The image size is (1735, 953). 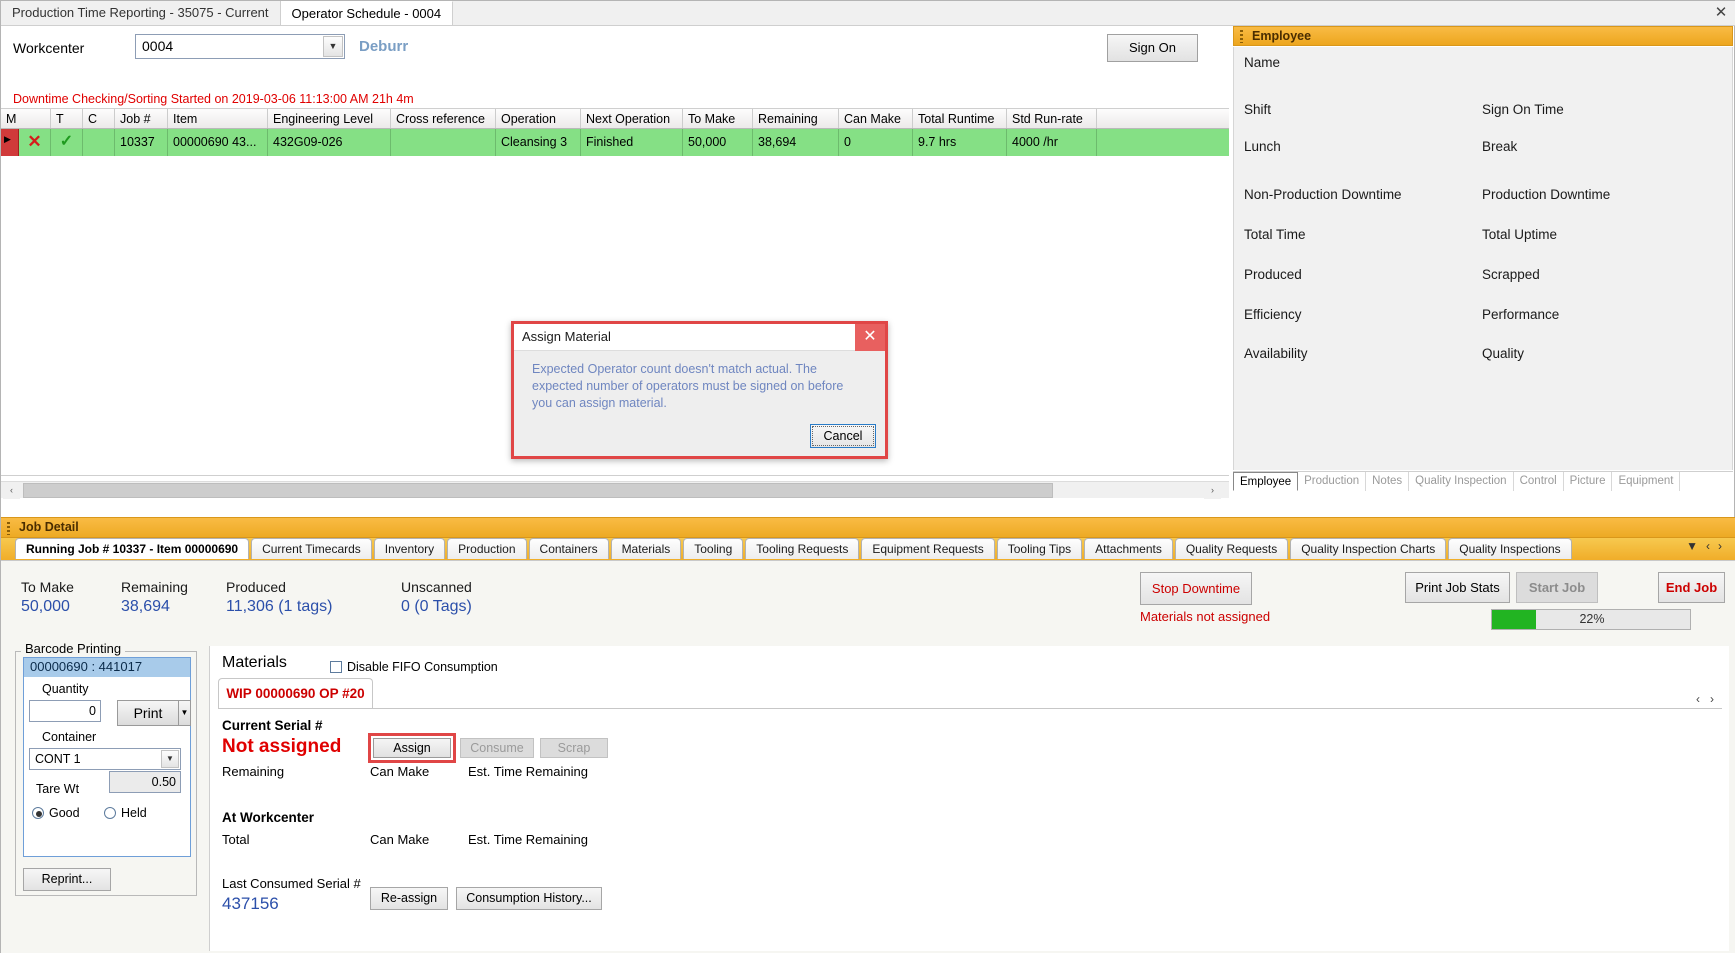 I want to click on assign-button: Assign, so click(x=412, y=748).